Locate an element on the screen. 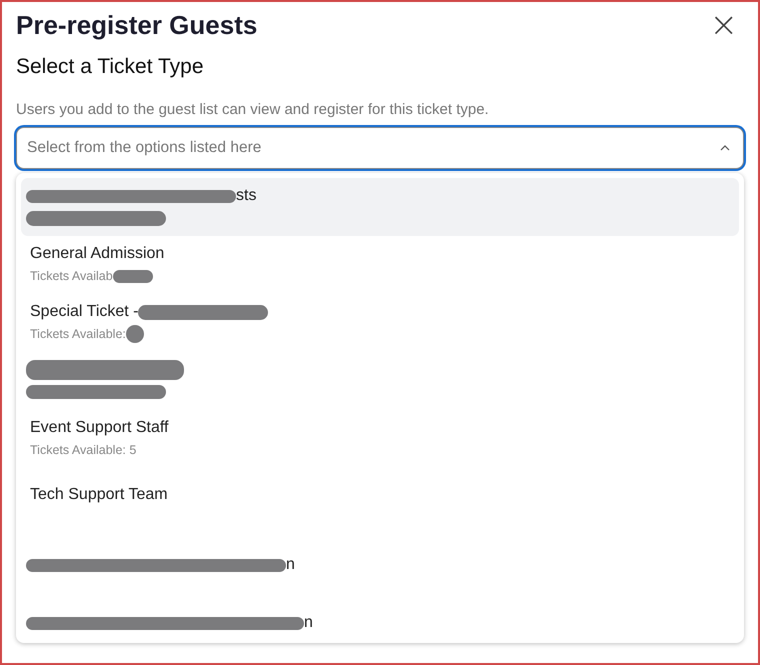 The height and width of the screenshot is (665, 760). availability-text: Tickets Available: is located at coordinates (78, 334).